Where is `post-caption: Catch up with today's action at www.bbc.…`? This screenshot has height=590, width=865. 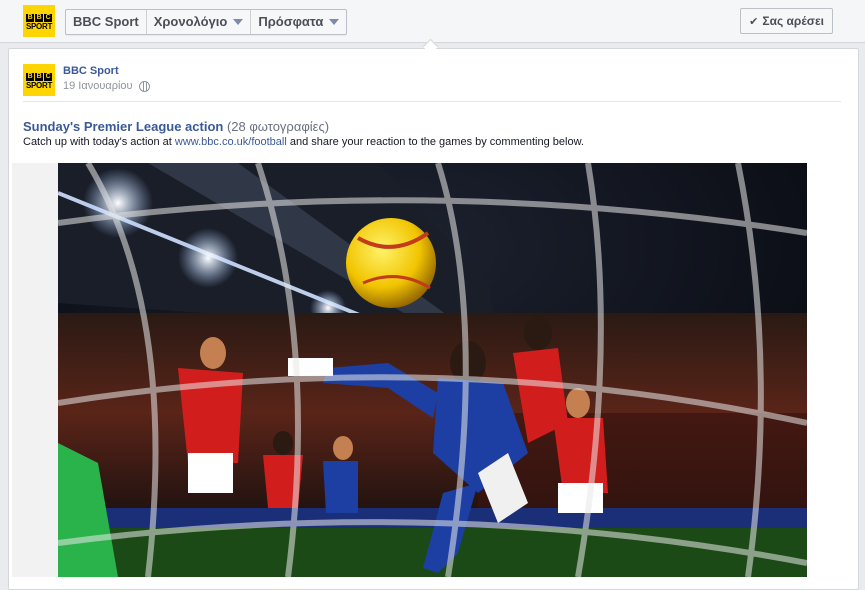
post-caption: Catch up with today's action at www.bbc.… is located at coordinates (303, 142).